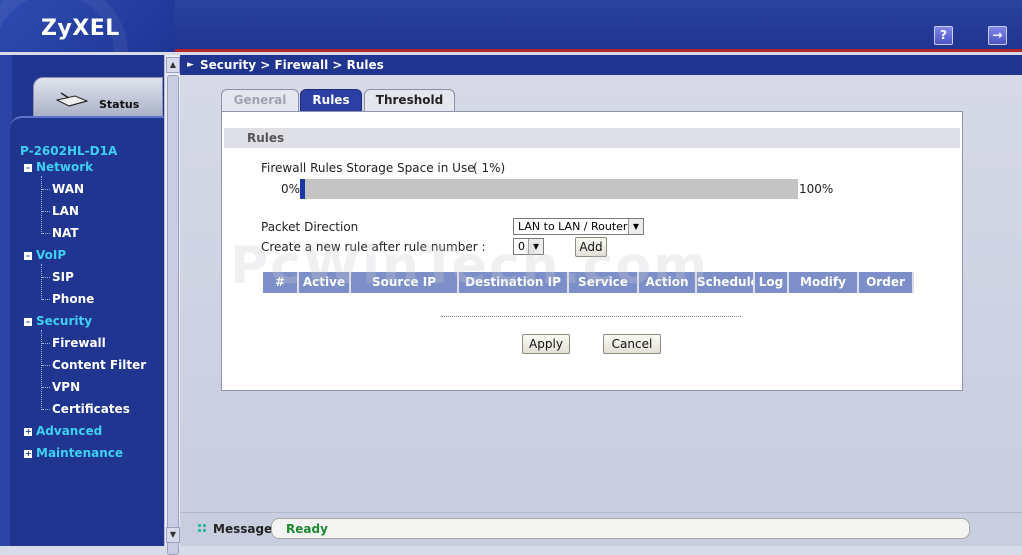 Image resolution: width=1022 pixels, height=555 pixels. Describe the element at coordinates (668, 282) in the screenshot. I see `column-header: Action` at that location.